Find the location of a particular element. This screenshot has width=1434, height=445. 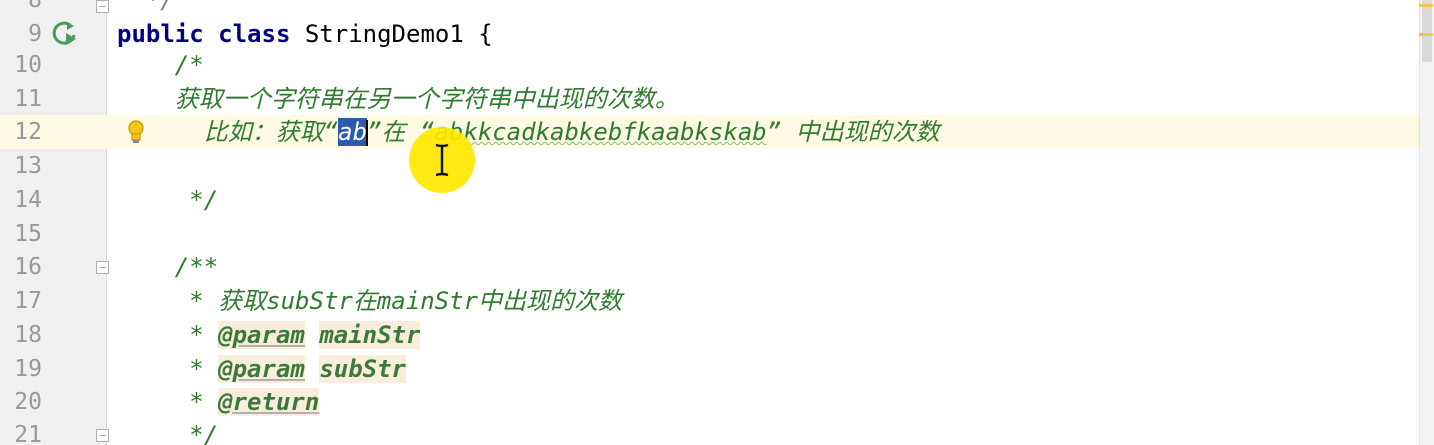

code-line: 15 is located at coordinates (710, 234).